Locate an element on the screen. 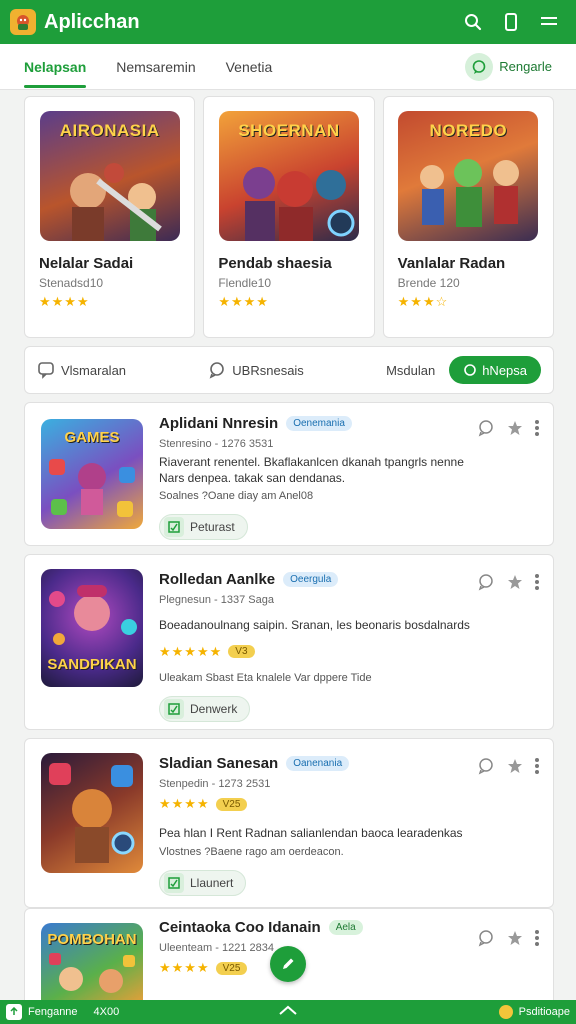 The image size is (576, 1024). app-title-row: Rolledan Aanlke Oeergula is located at coordinates (317, 579).